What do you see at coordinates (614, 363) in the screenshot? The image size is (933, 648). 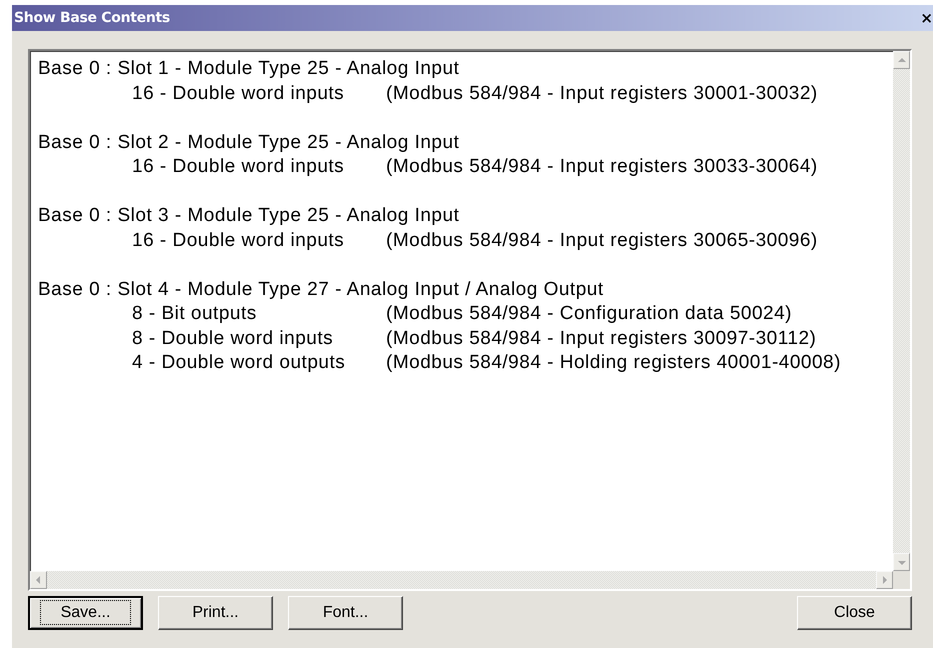 I see `register-range: (Modbus 584/984 - Holding registers 40001-40008)` at bounding box center [614, 363].